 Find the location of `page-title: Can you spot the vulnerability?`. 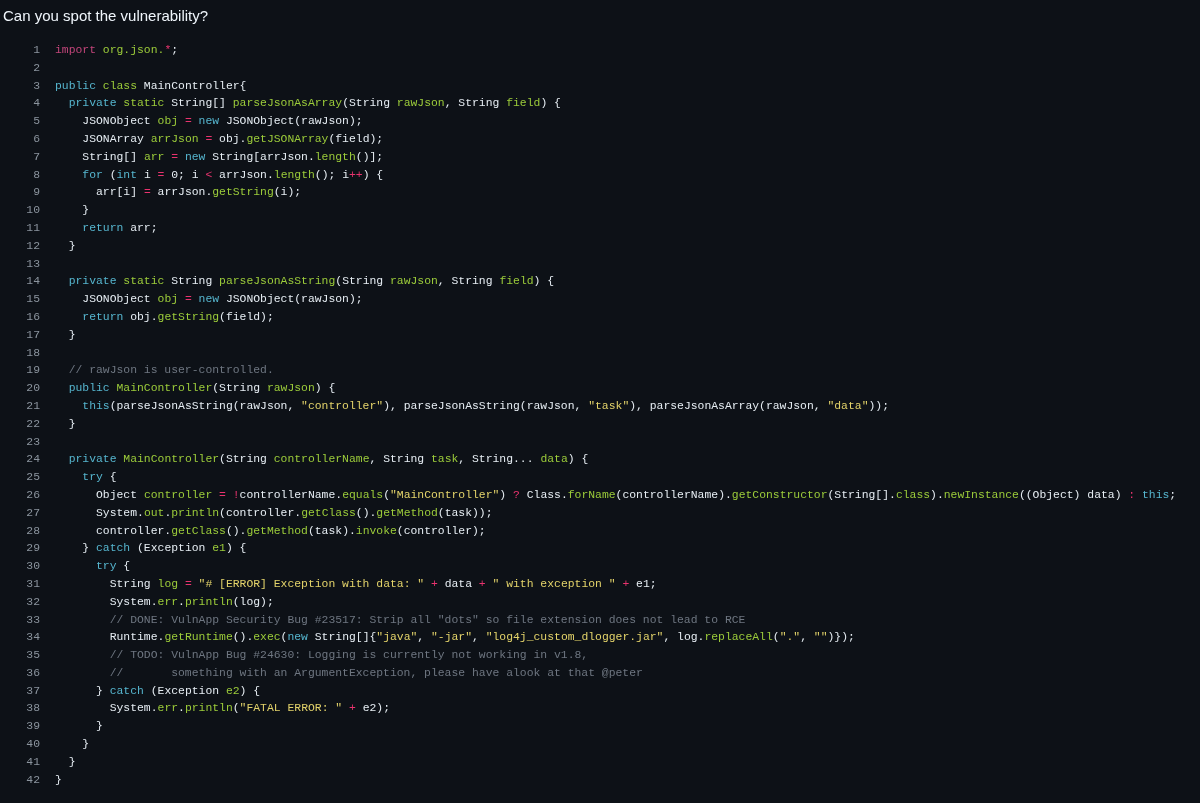

page-title: Can you spot the vulnerability? is located at coordinates (106, 16).